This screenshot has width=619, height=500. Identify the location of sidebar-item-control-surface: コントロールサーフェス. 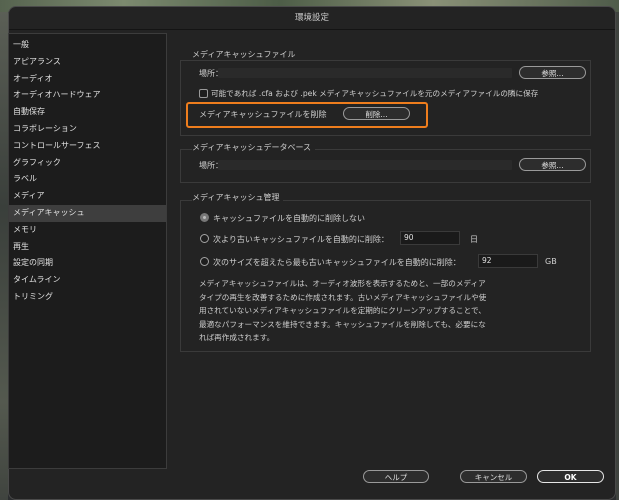
(87, 146).